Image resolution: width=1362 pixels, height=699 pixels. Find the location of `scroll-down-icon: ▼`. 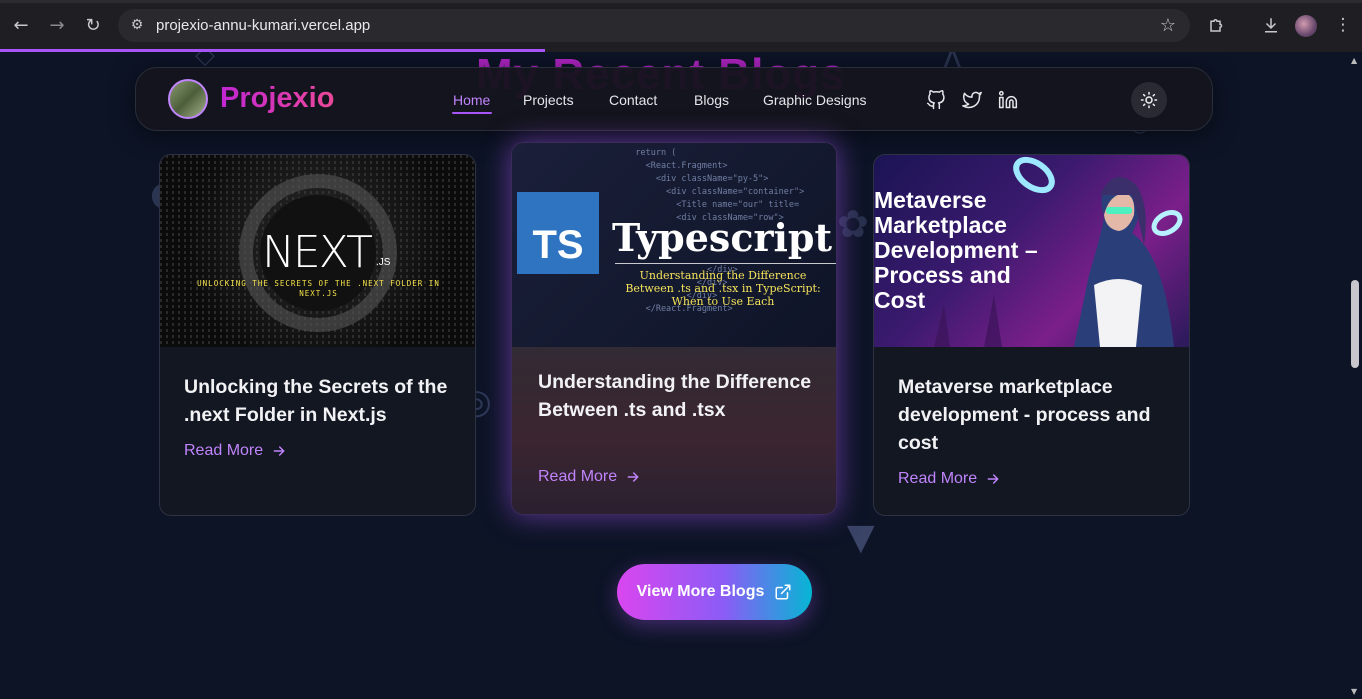

scroll-down-icon: ▼ is located at coordinates (1355, 691).